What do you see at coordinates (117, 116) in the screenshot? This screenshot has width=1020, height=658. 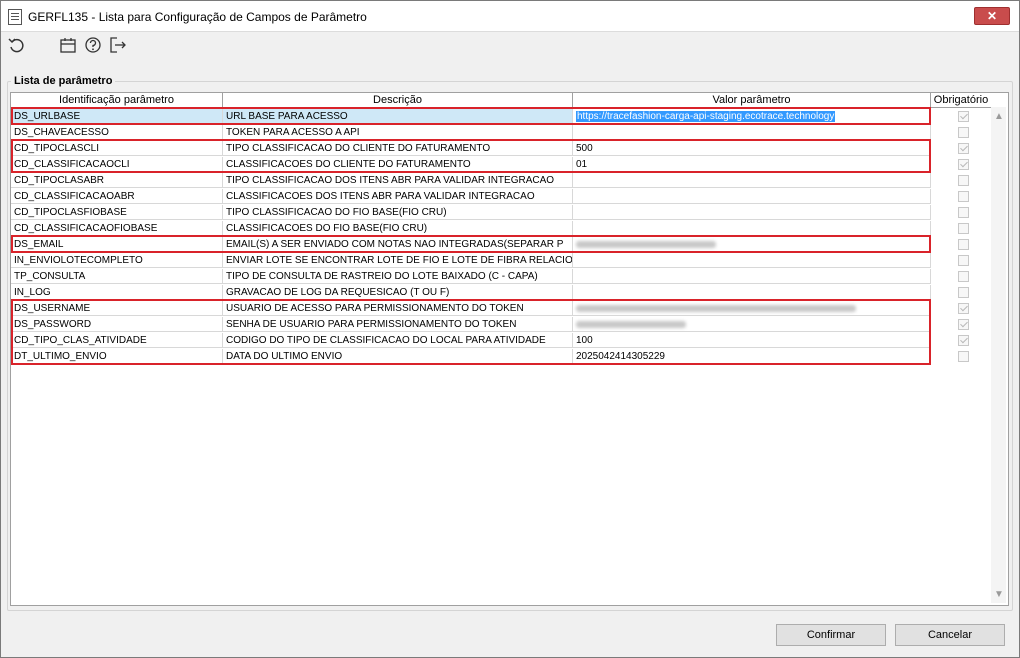 I see `cell-identificacao: DS_URLBASE` at bounding box center [117, 116].